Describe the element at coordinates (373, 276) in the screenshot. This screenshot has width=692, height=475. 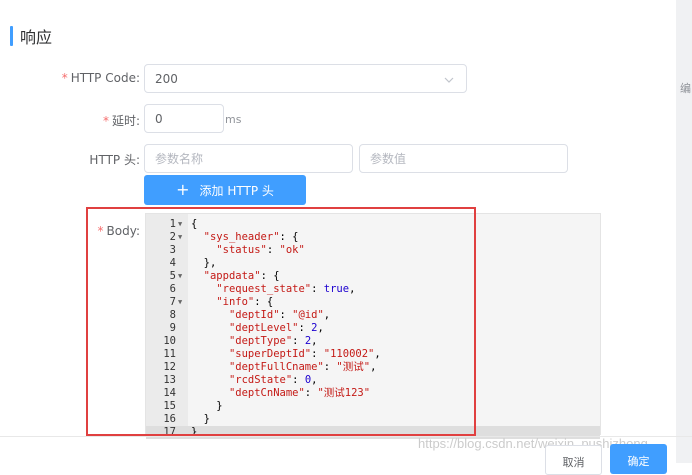
I see `code-line: 5 ▼ "appdata": {` at that location.